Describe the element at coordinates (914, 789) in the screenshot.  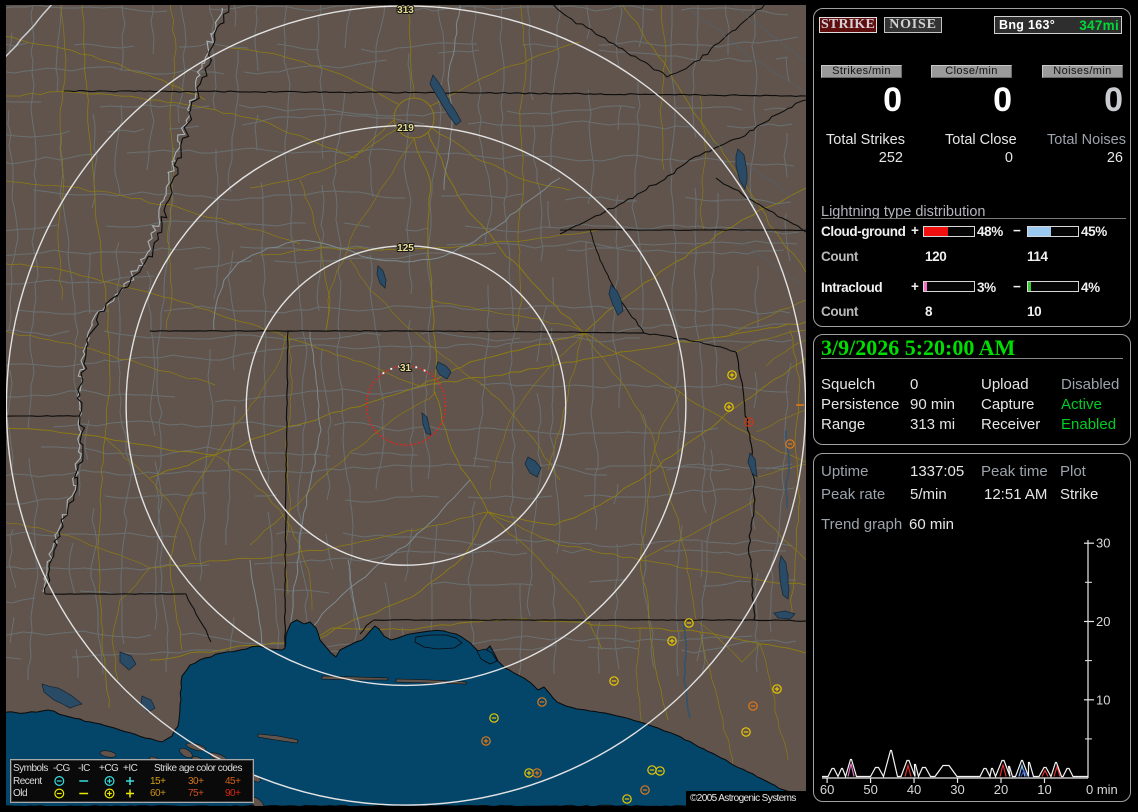
I see `svg-text: 40` at that location.